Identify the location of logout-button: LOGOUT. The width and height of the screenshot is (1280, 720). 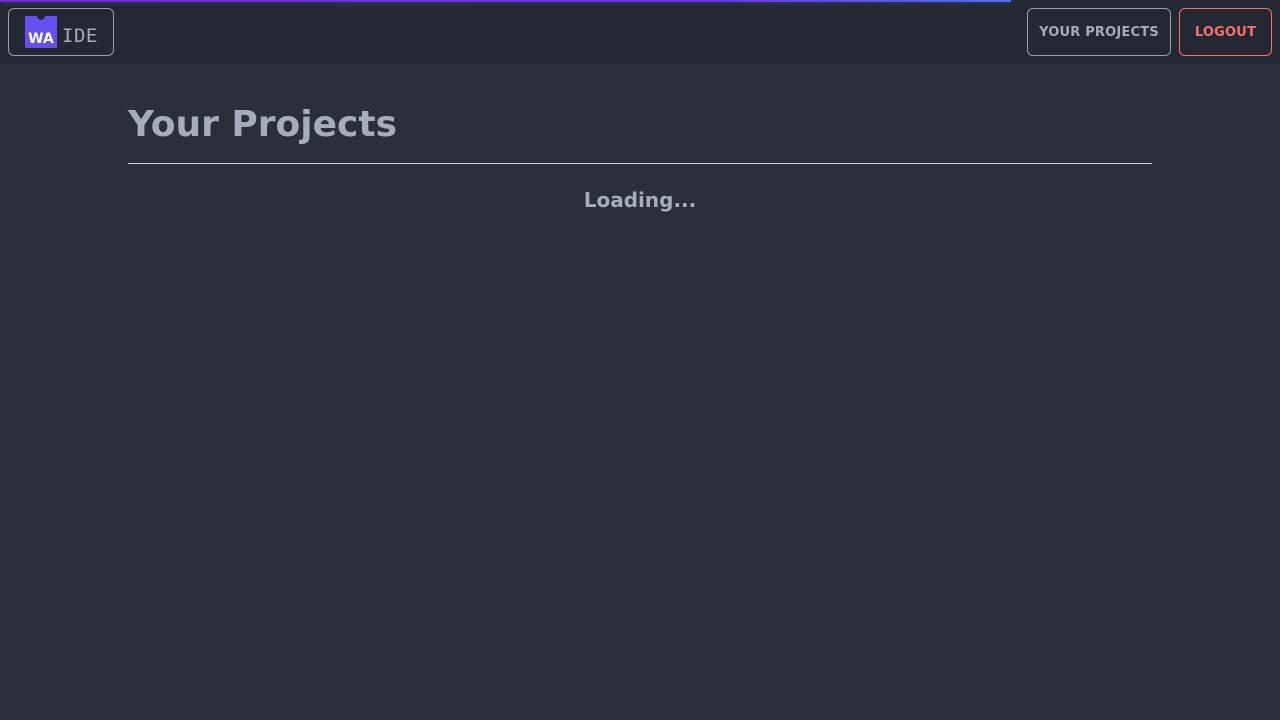
(1225, 32).